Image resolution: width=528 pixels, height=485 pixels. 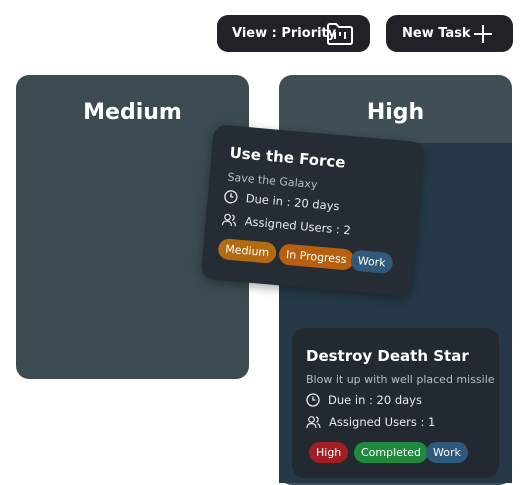 I want to click on assigned-users: Assigned Users : 2, so click(x=286, y=224).